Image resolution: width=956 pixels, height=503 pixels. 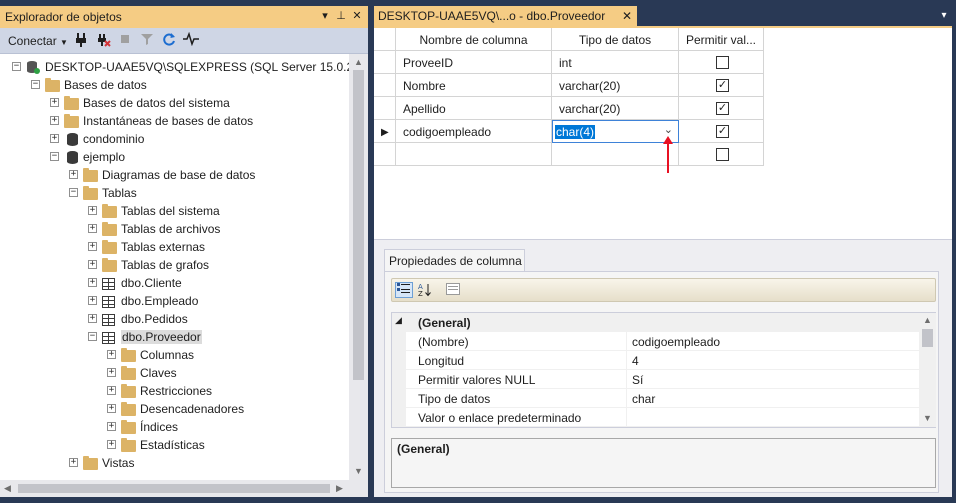 I want to click on tab-list-dropdown-icon: ▾, so click(x=944, y=16).